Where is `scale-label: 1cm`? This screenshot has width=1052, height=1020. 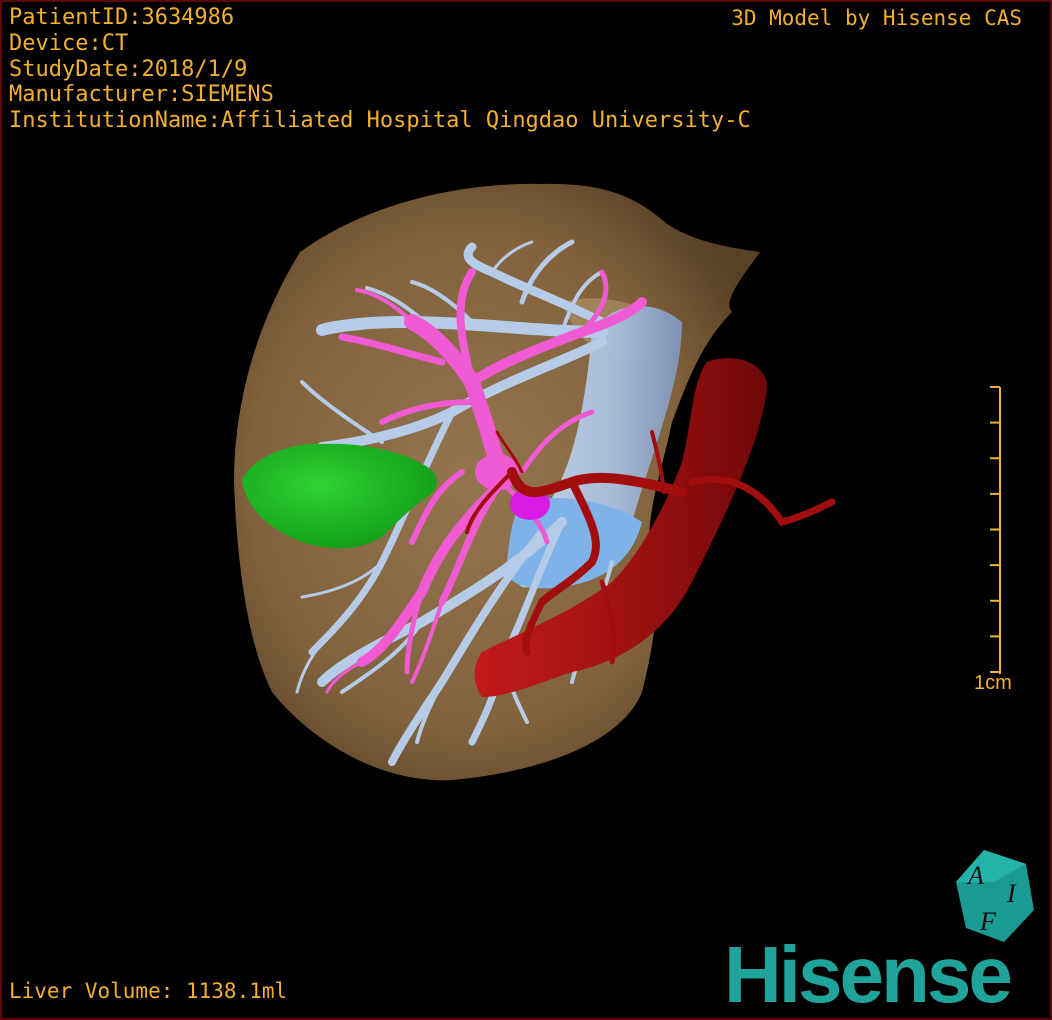 scale-label: 1cm is located at coordinates (993, 683).